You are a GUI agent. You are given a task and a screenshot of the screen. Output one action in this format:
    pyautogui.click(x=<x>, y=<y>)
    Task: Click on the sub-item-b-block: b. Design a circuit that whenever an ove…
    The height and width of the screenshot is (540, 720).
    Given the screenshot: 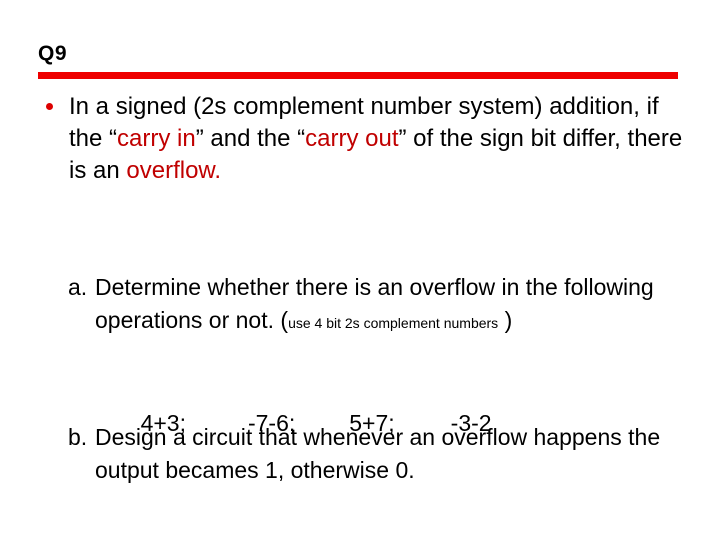 What is the action you would take?
    pyautogui.click(x=381, y=454)
    